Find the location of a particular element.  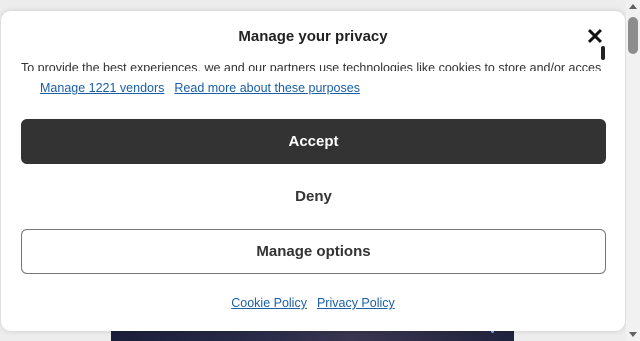

manage-vendors-link: Manage 1221 vendors is located at coordinates (102, 88).